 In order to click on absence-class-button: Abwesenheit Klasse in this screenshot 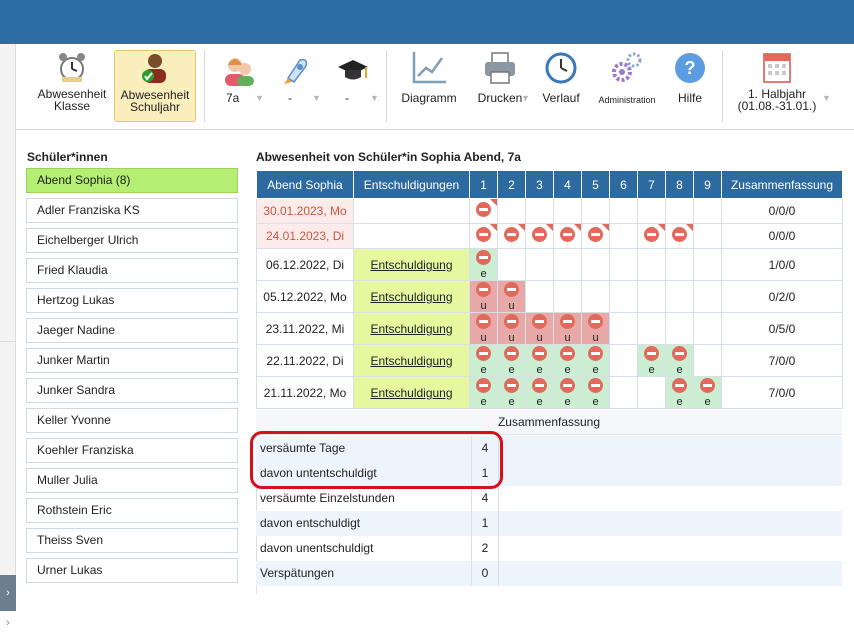, I will do `click(72, 86)`.